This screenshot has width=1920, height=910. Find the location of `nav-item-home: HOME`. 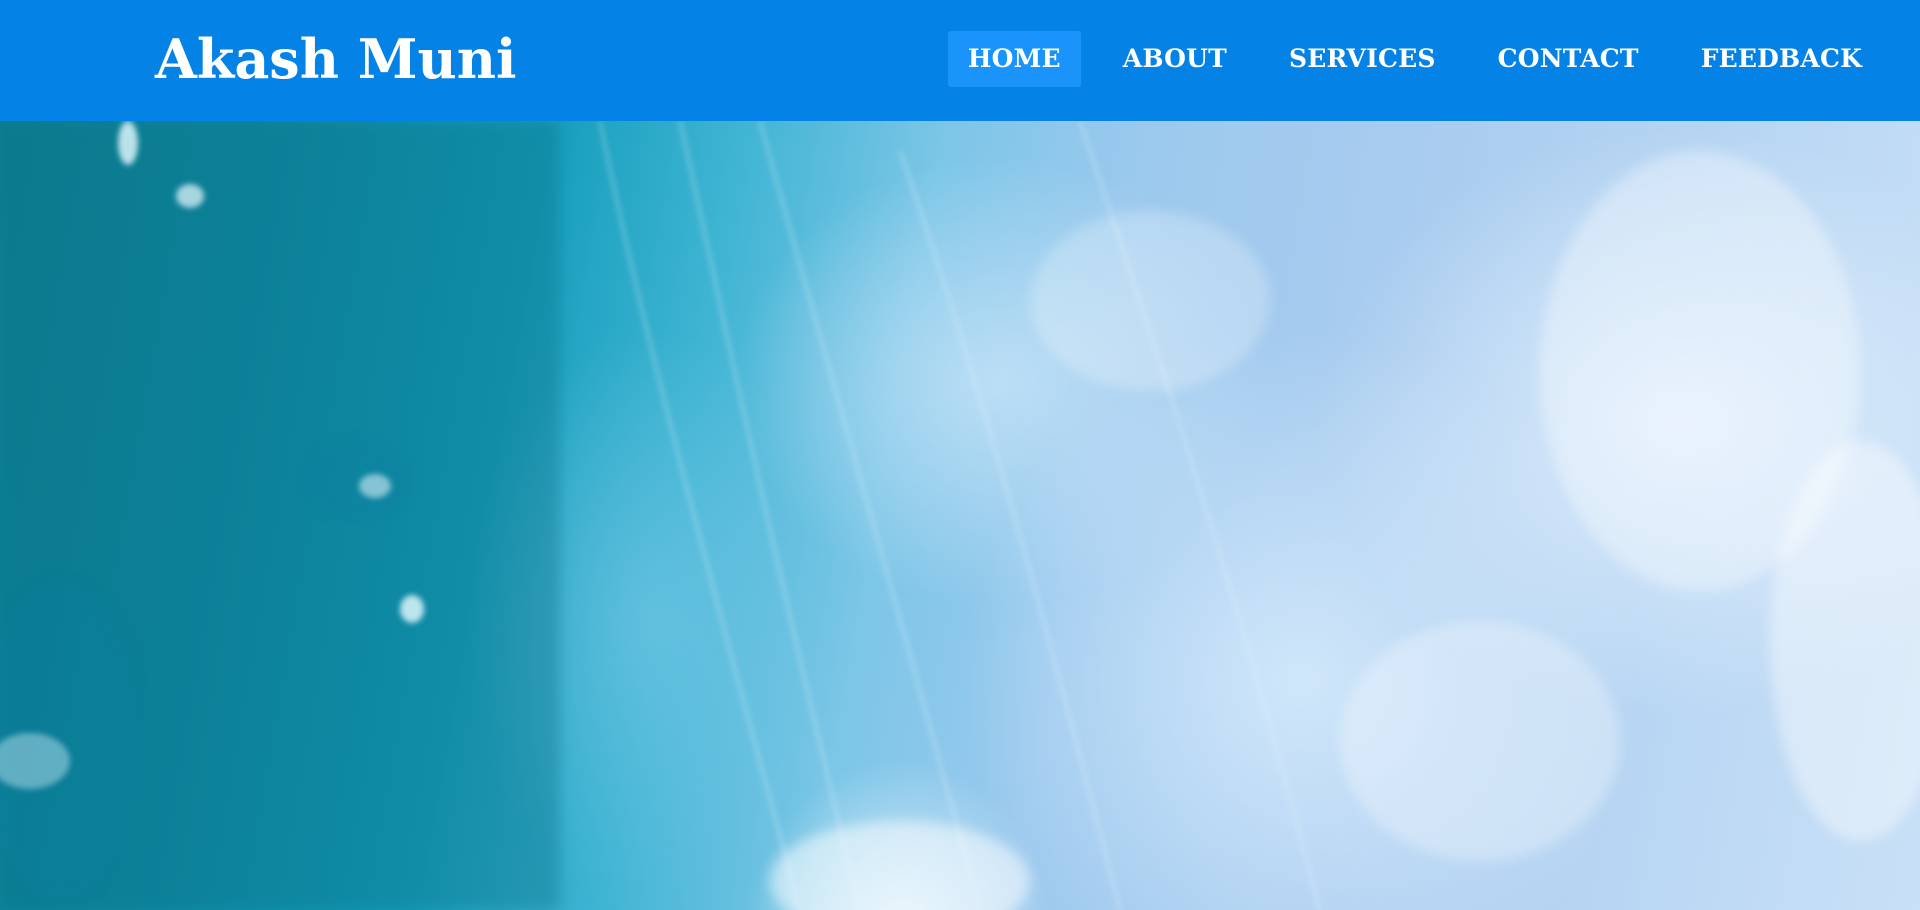

nav-item-home: HOME is located at coordinates (1014, 59).